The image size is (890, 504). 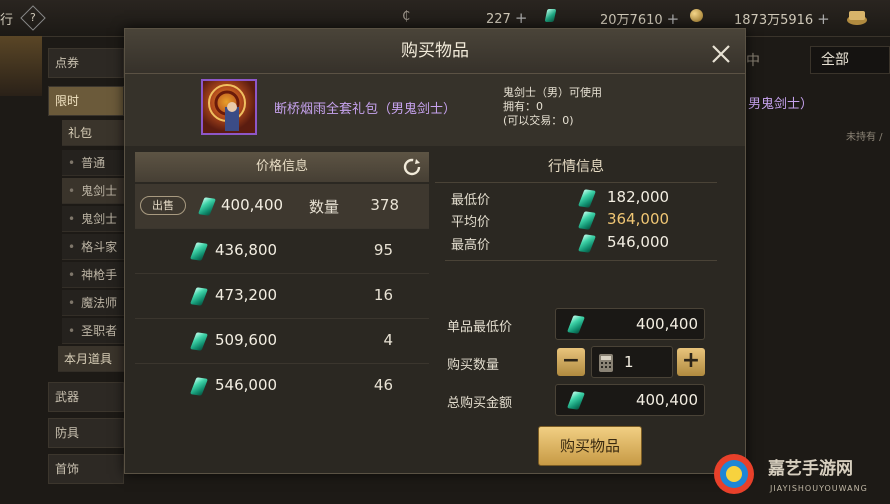 What do you see at coordinates (819, 488) in the screenshot?
I see `watermark-english-text: JIAYISHOUYOUWANG` at bounding box center [819, 488].